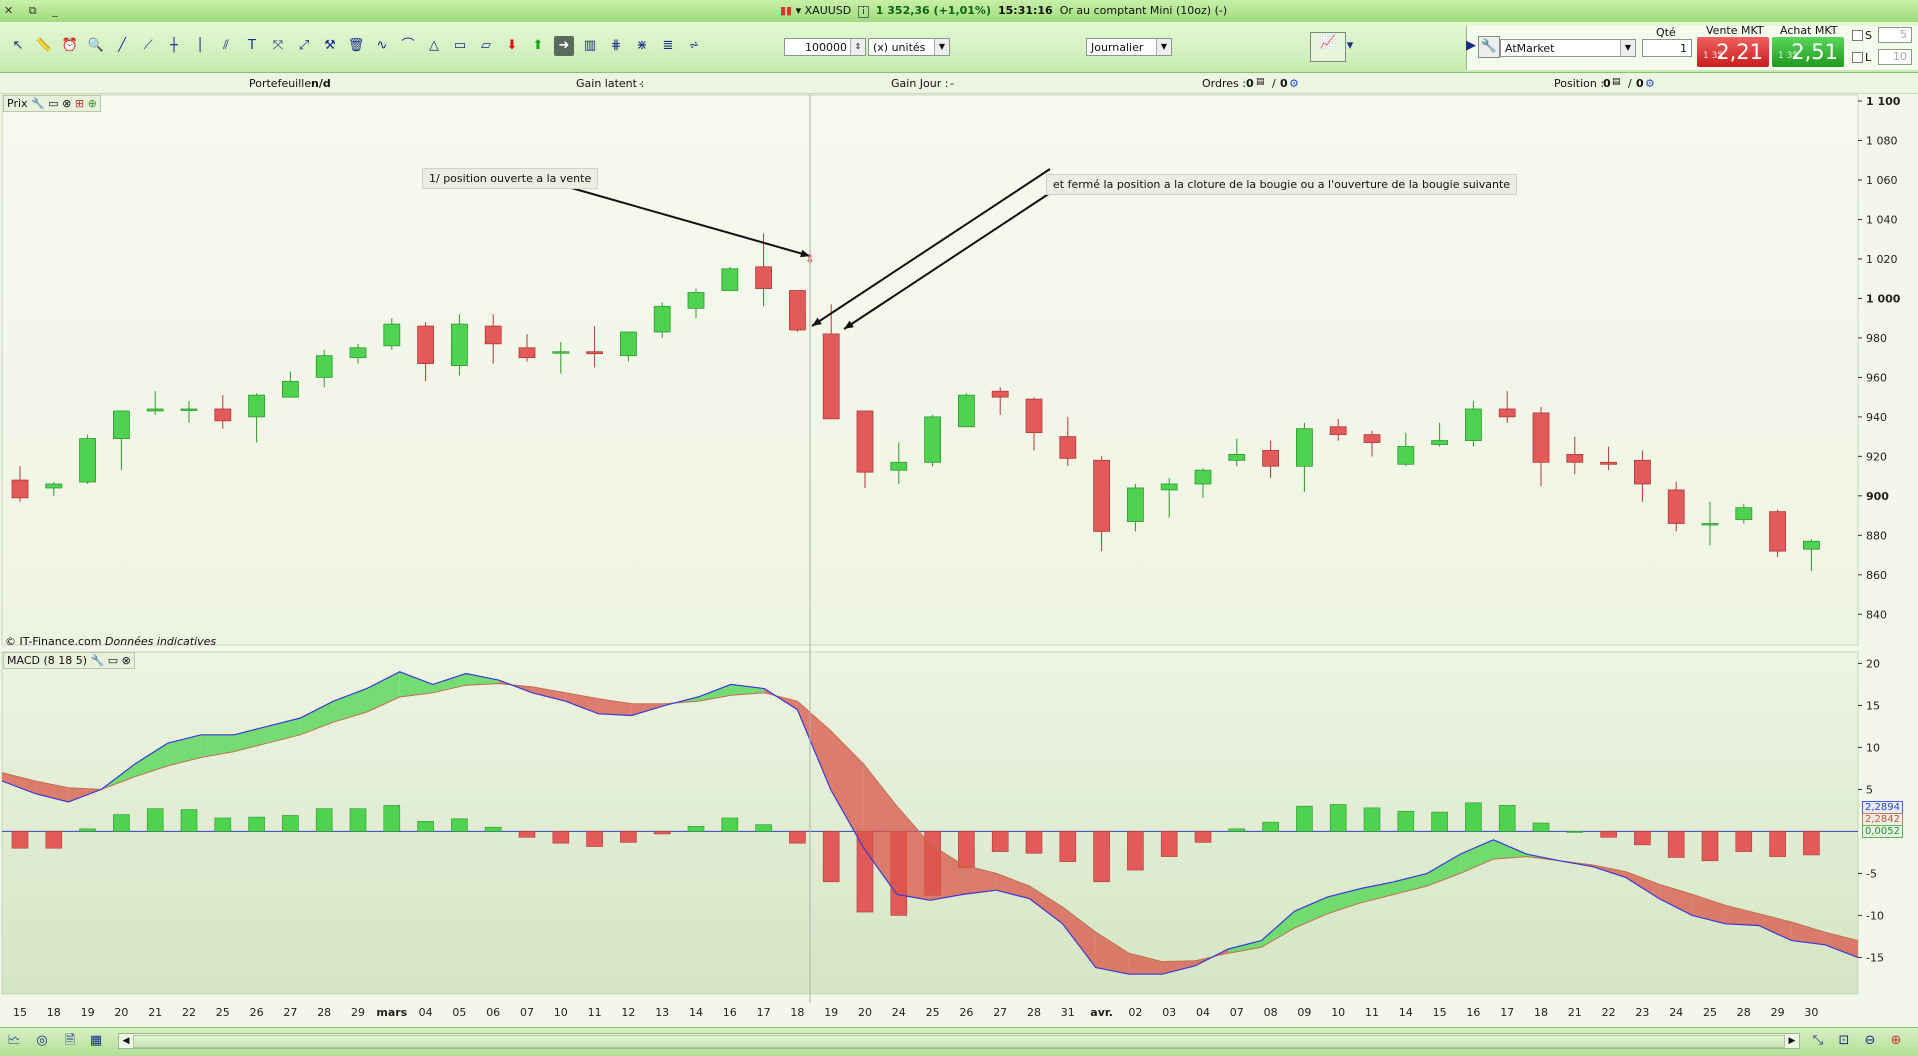 Image resolution: width=1918 pixels, height=1056 pixels. I want to click on time-axis-label: 11, so click(1372, 1012).